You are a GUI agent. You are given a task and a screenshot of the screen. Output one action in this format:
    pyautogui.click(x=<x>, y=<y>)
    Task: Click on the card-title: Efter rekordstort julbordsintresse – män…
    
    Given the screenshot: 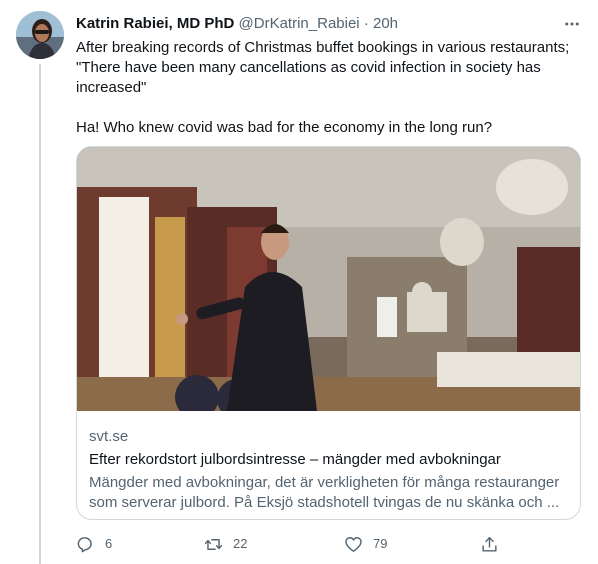 What is the action you would take?
    pyautogui.click(x=329, y=460)
    